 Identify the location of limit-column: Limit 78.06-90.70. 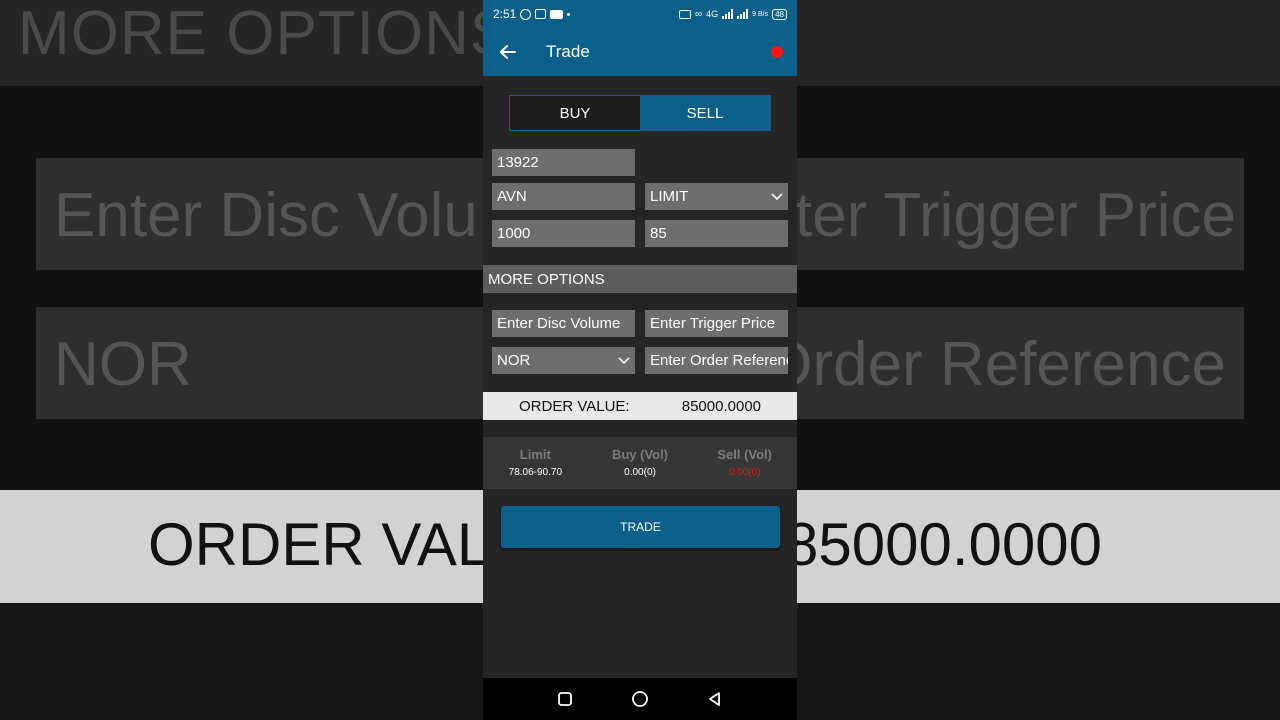
(535, 463).